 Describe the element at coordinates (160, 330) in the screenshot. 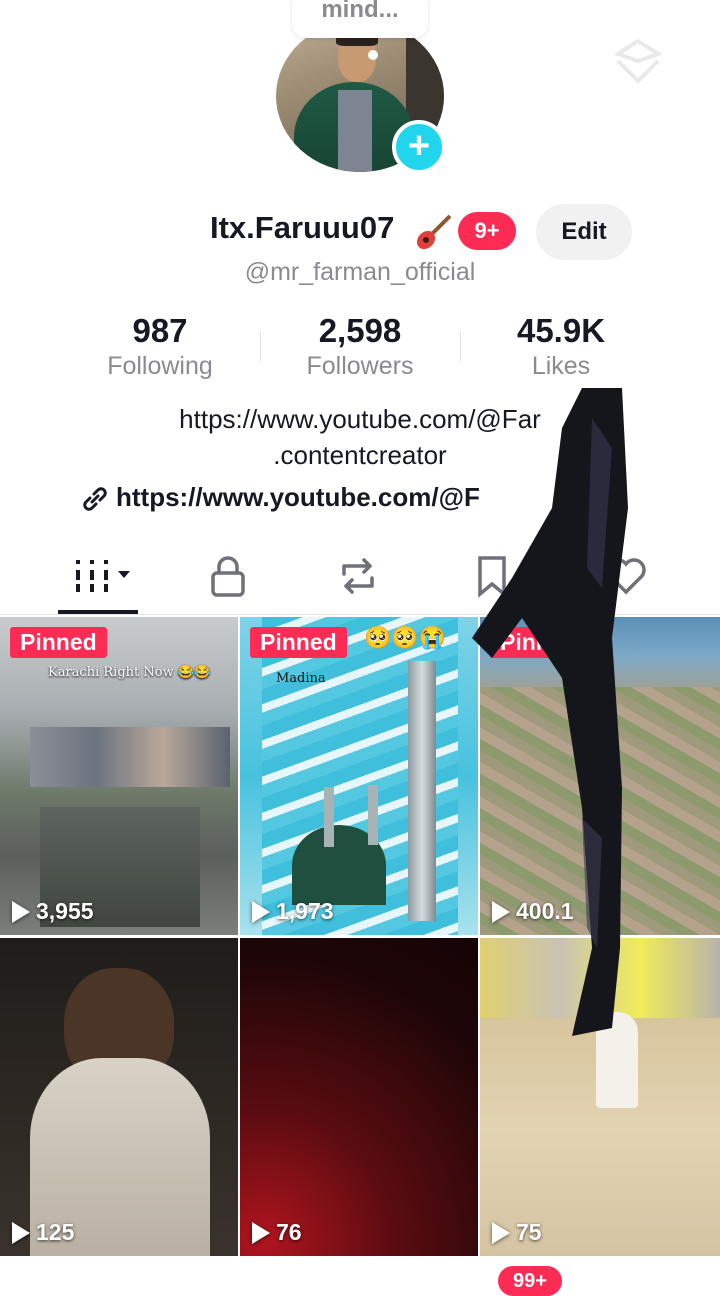

I see `stat-following-value: 987` at that location.